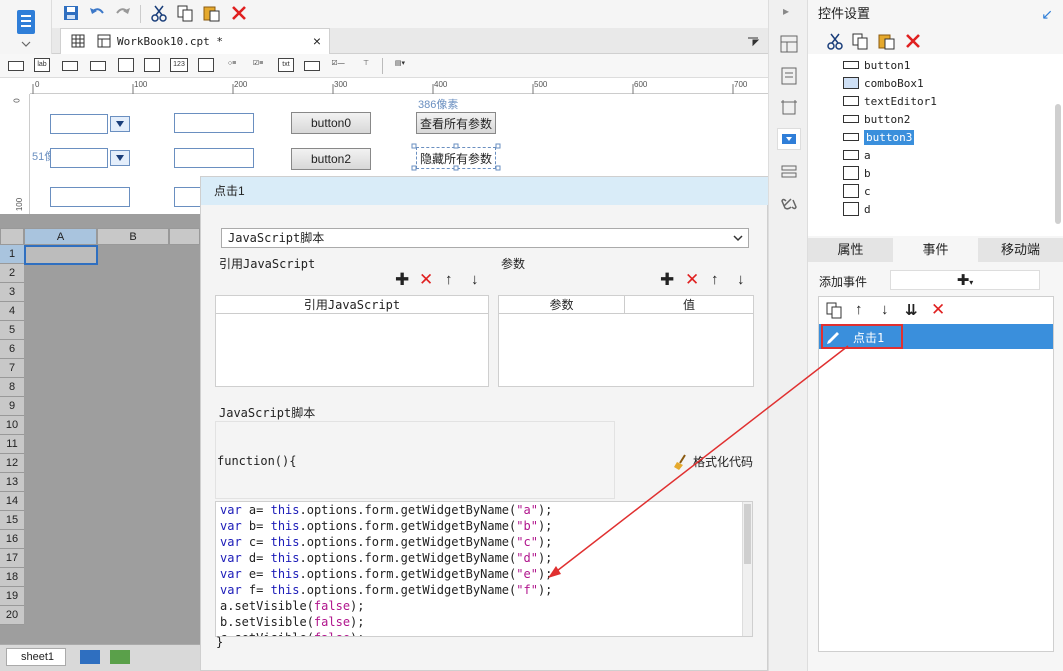 The width and height of the screenshot is (1063, 671). What do you see at coordinates (935, 250) in the screenshot?
I see `tab-events: 事件` at bounding box center [935, 250].